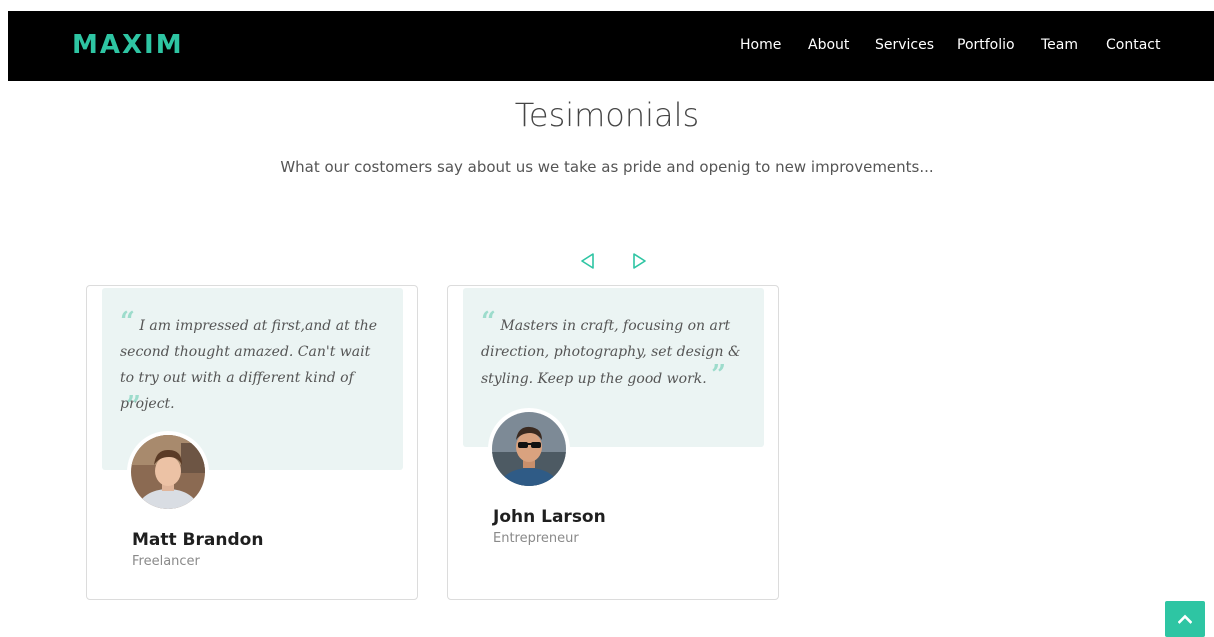  What do you see at coordinates (607, 115) in the screenshot?
I see `section-title: Tesimonials` at bounding box center [607, 115].